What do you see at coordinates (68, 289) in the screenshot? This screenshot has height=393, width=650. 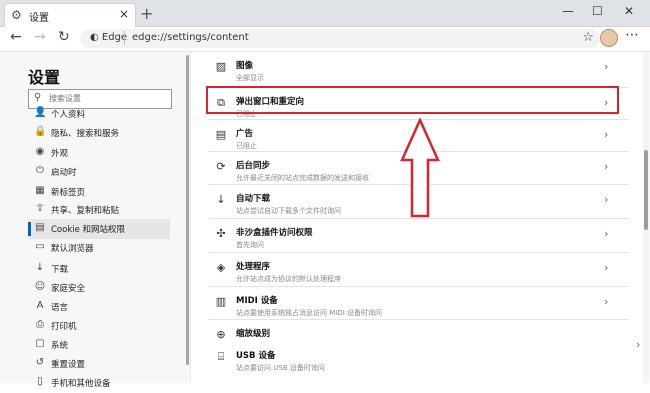 I see `sidebar-item-label: 家庭安全` at bounding box center [68, 289].